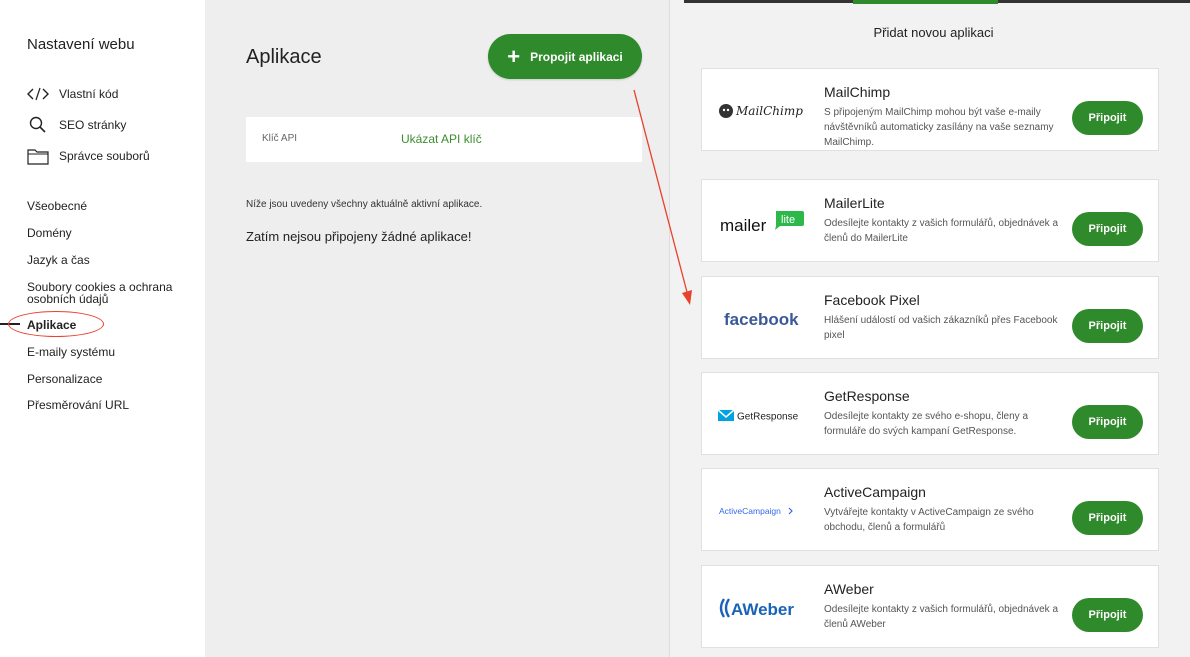 This screenshot has width=1190, height=657. I want to click on mailerlite-logo: mailer lite, so click(762, 221).